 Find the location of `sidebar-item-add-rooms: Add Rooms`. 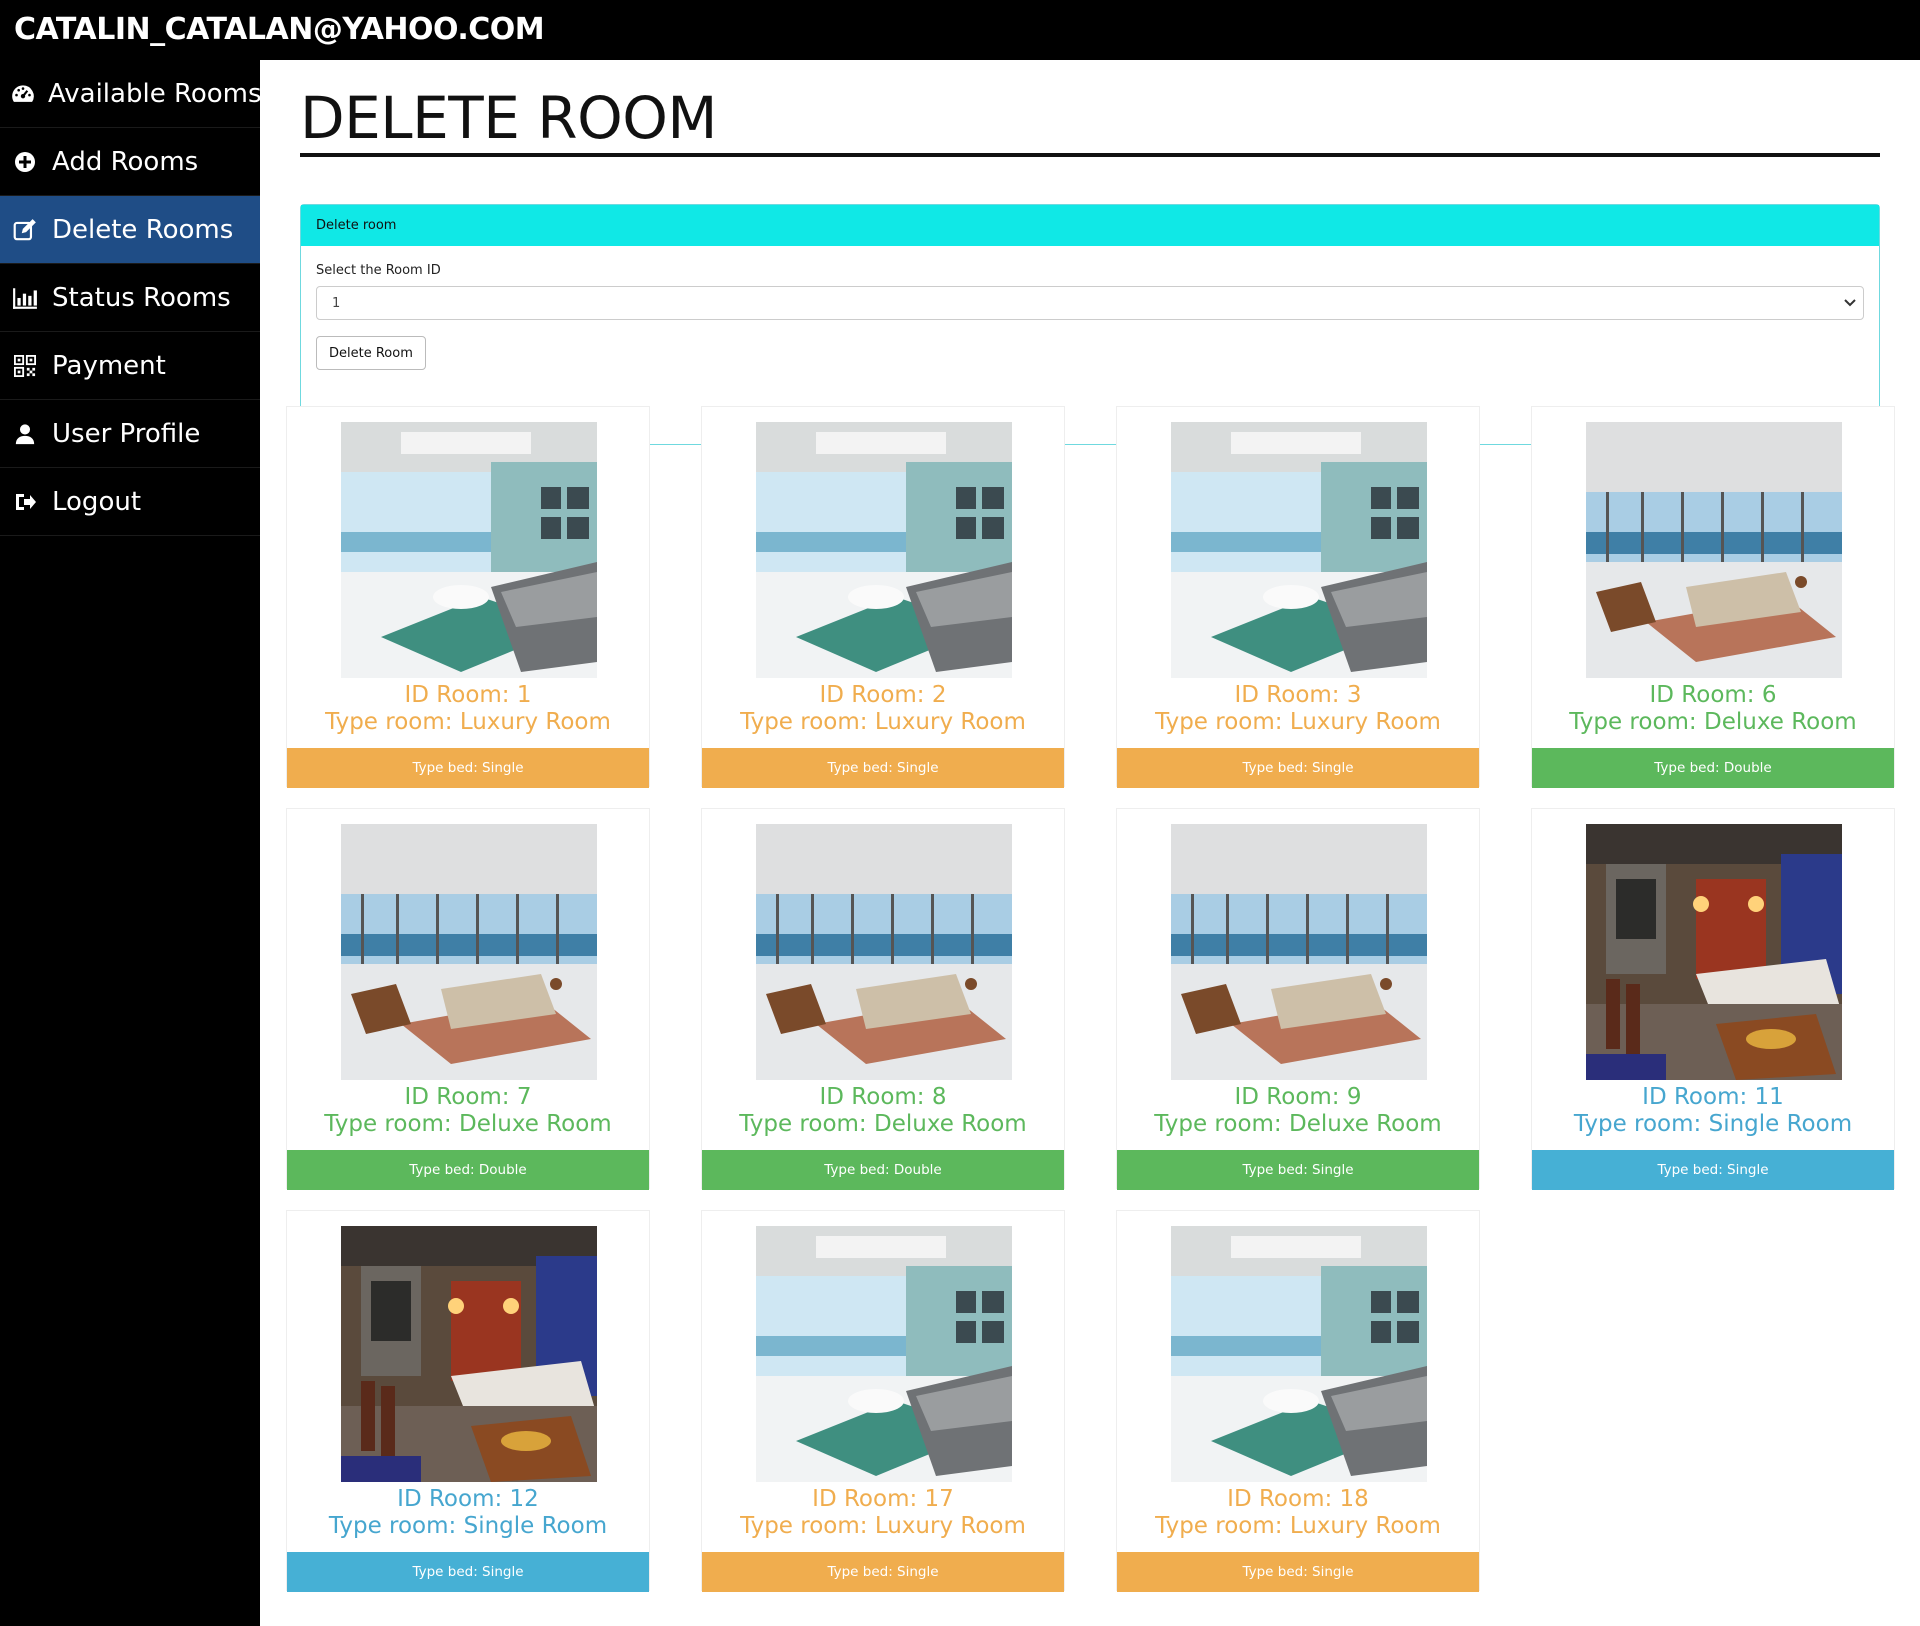

sidebar-item-add-rooms: Add Rooms is located at coordinates (130, 162).